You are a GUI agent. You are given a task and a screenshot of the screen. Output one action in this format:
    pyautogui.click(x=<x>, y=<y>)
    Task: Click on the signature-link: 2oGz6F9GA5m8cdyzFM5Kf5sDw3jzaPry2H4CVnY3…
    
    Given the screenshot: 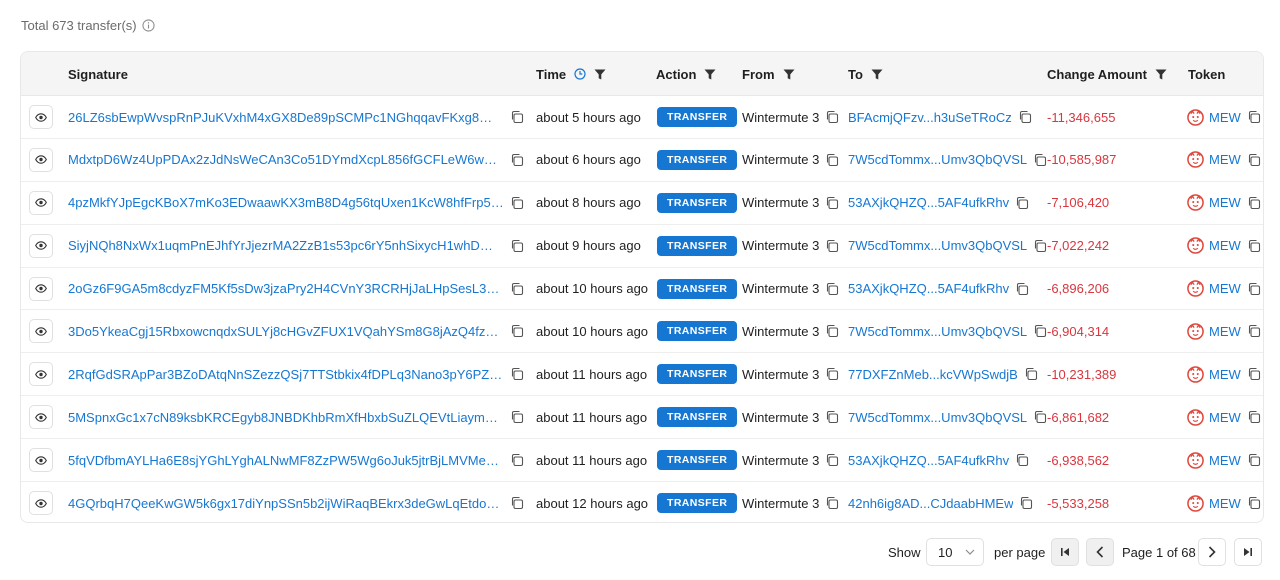 What is the action you would take?
    pyautogui.click(x=286, y=288)
    